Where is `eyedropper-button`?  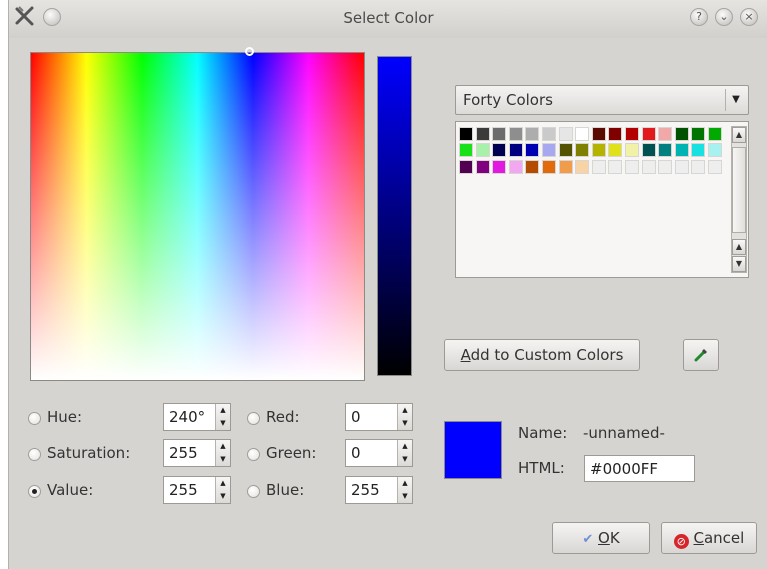
eyedropper-button is located at coordinates (701, 355).